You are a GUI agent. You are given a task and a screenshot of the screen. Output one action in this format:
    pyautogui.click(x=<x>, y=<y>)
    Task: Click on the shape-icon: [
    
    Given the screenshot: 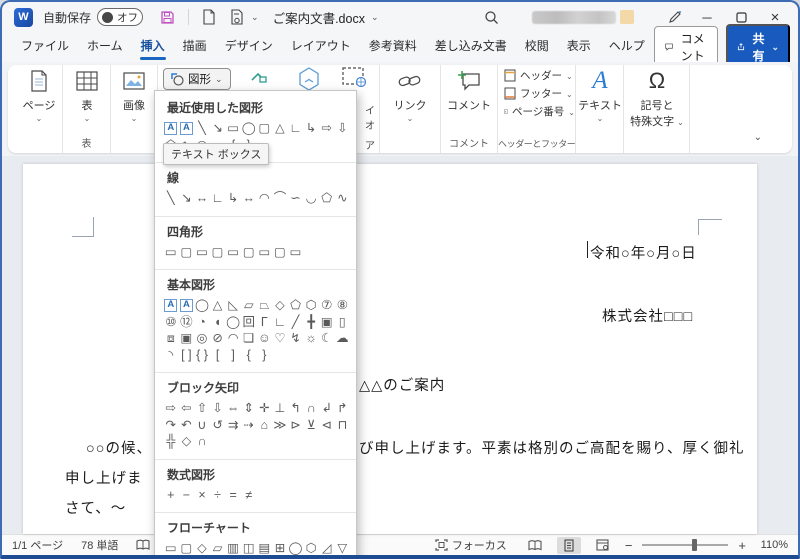 What is the action you would take?
    pyautogui.click(x=218, y=355)
    